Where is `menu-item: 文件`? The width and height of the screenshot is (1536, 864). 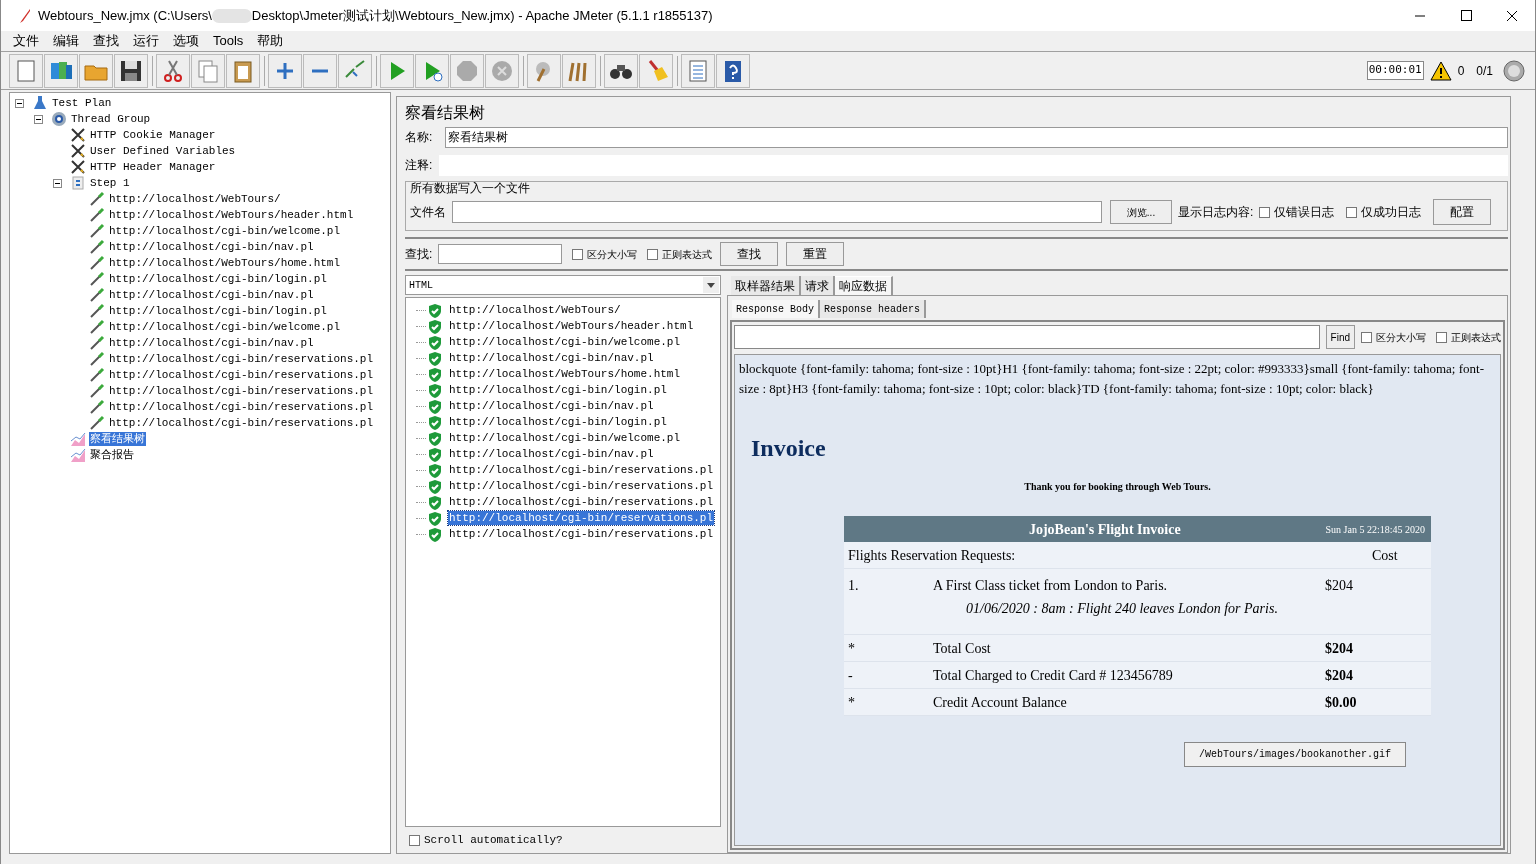 menu-item: 文件 is located at coordinates (26, 41).